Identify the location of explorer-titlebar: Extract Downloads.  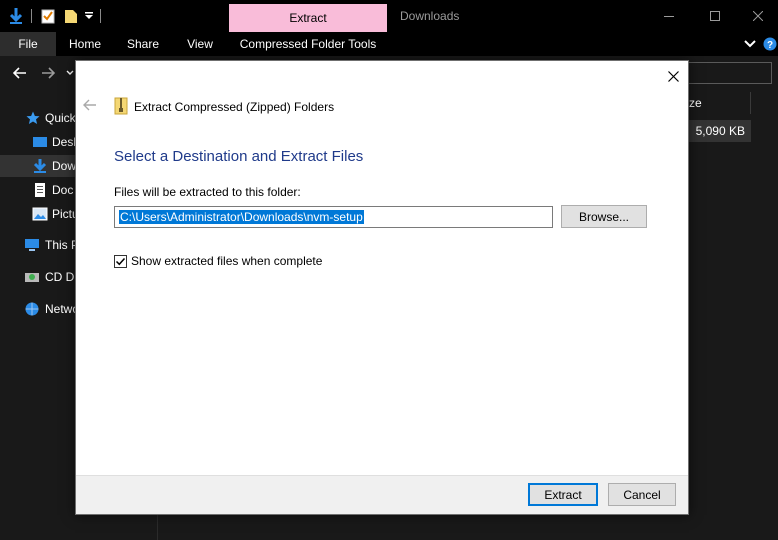
(389, 16).